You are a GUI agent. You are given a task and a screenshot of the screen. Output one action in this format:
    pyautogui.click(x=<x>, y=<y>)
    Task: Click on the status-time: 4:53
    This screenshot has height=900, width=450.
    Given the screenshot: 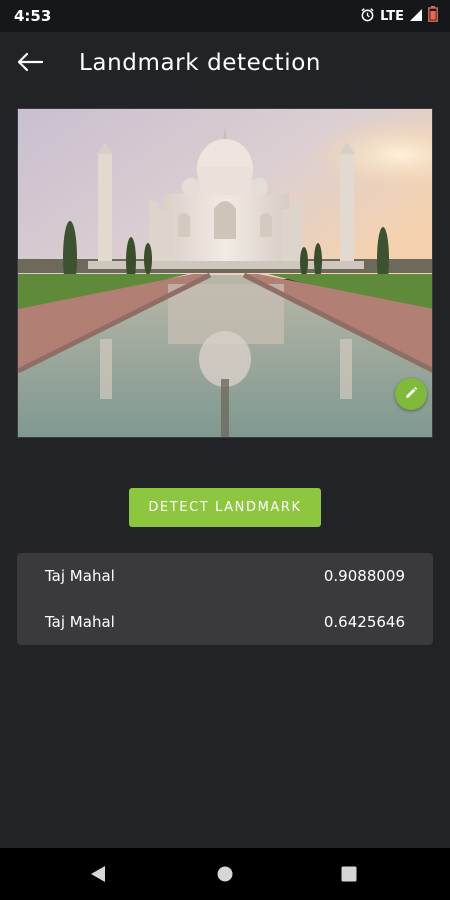 What is the action you would take?
    pyautogui.click(x=33, y=16)
    